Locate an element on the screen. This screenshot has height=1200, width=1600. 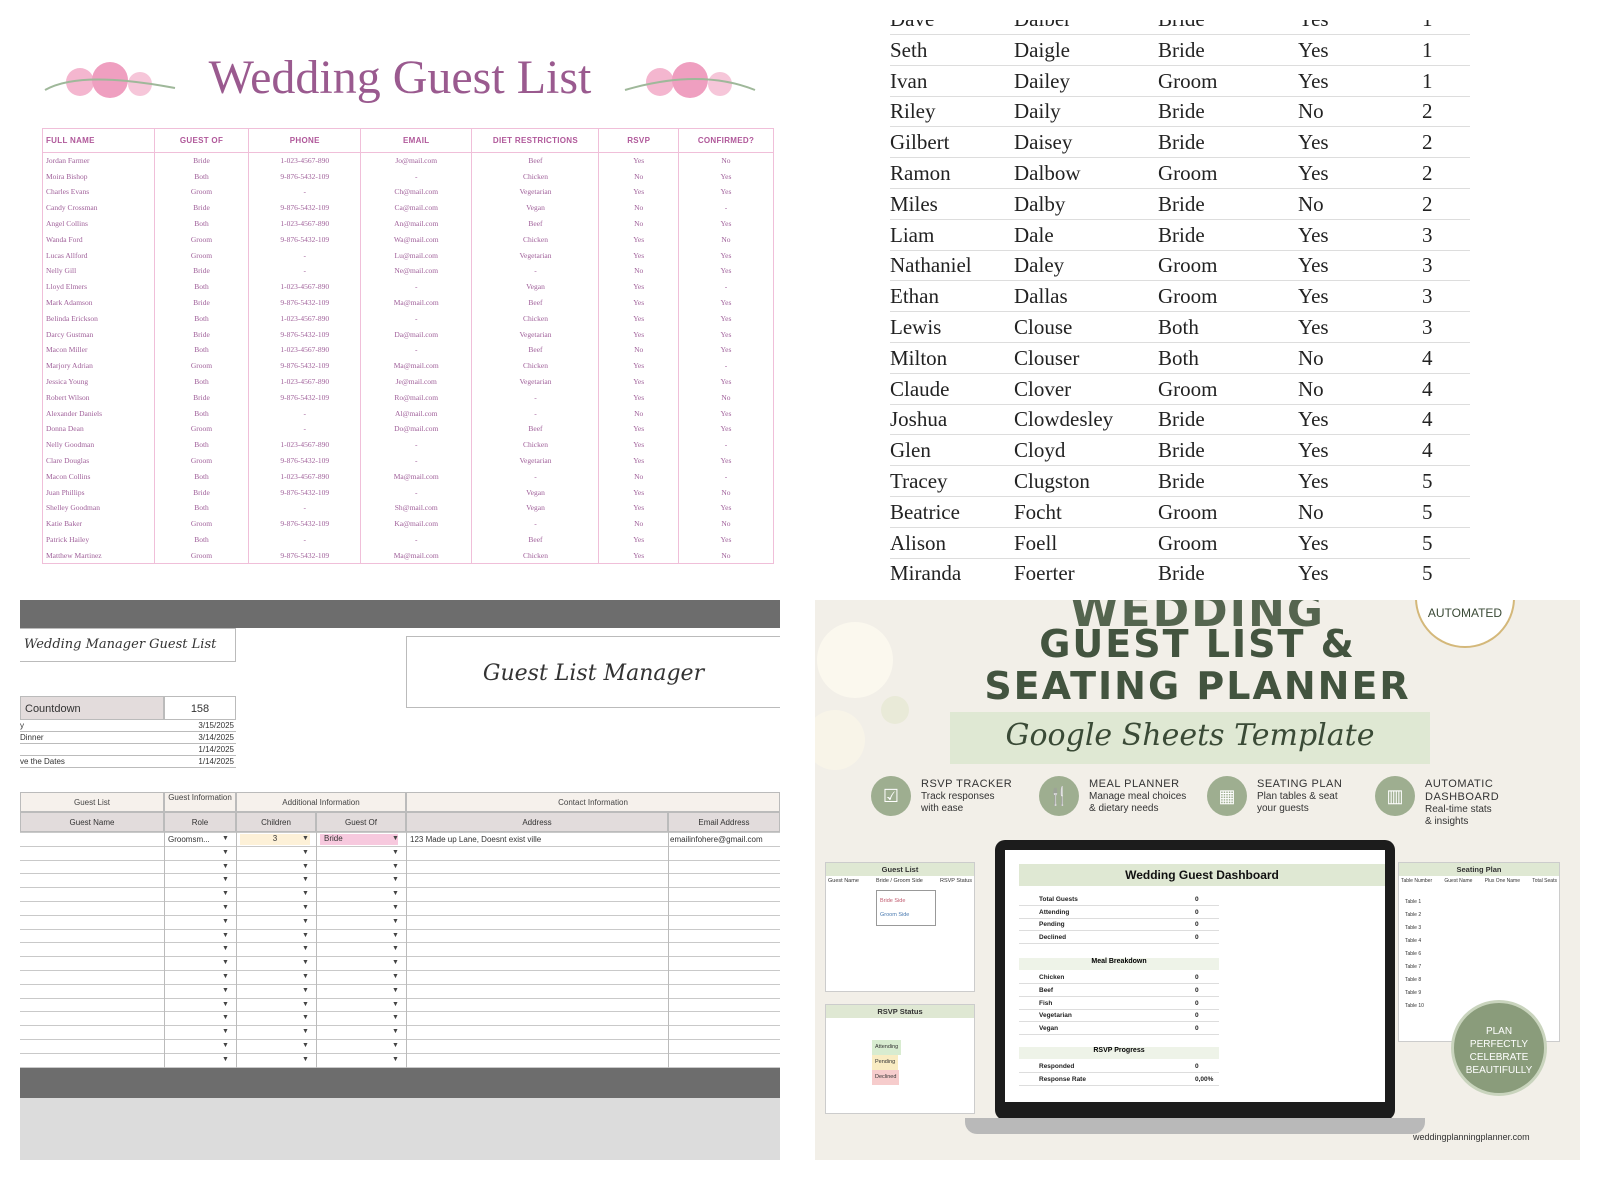
list-item: Miles Dalby Bride No 2 is located at coordinates (1180, 204).